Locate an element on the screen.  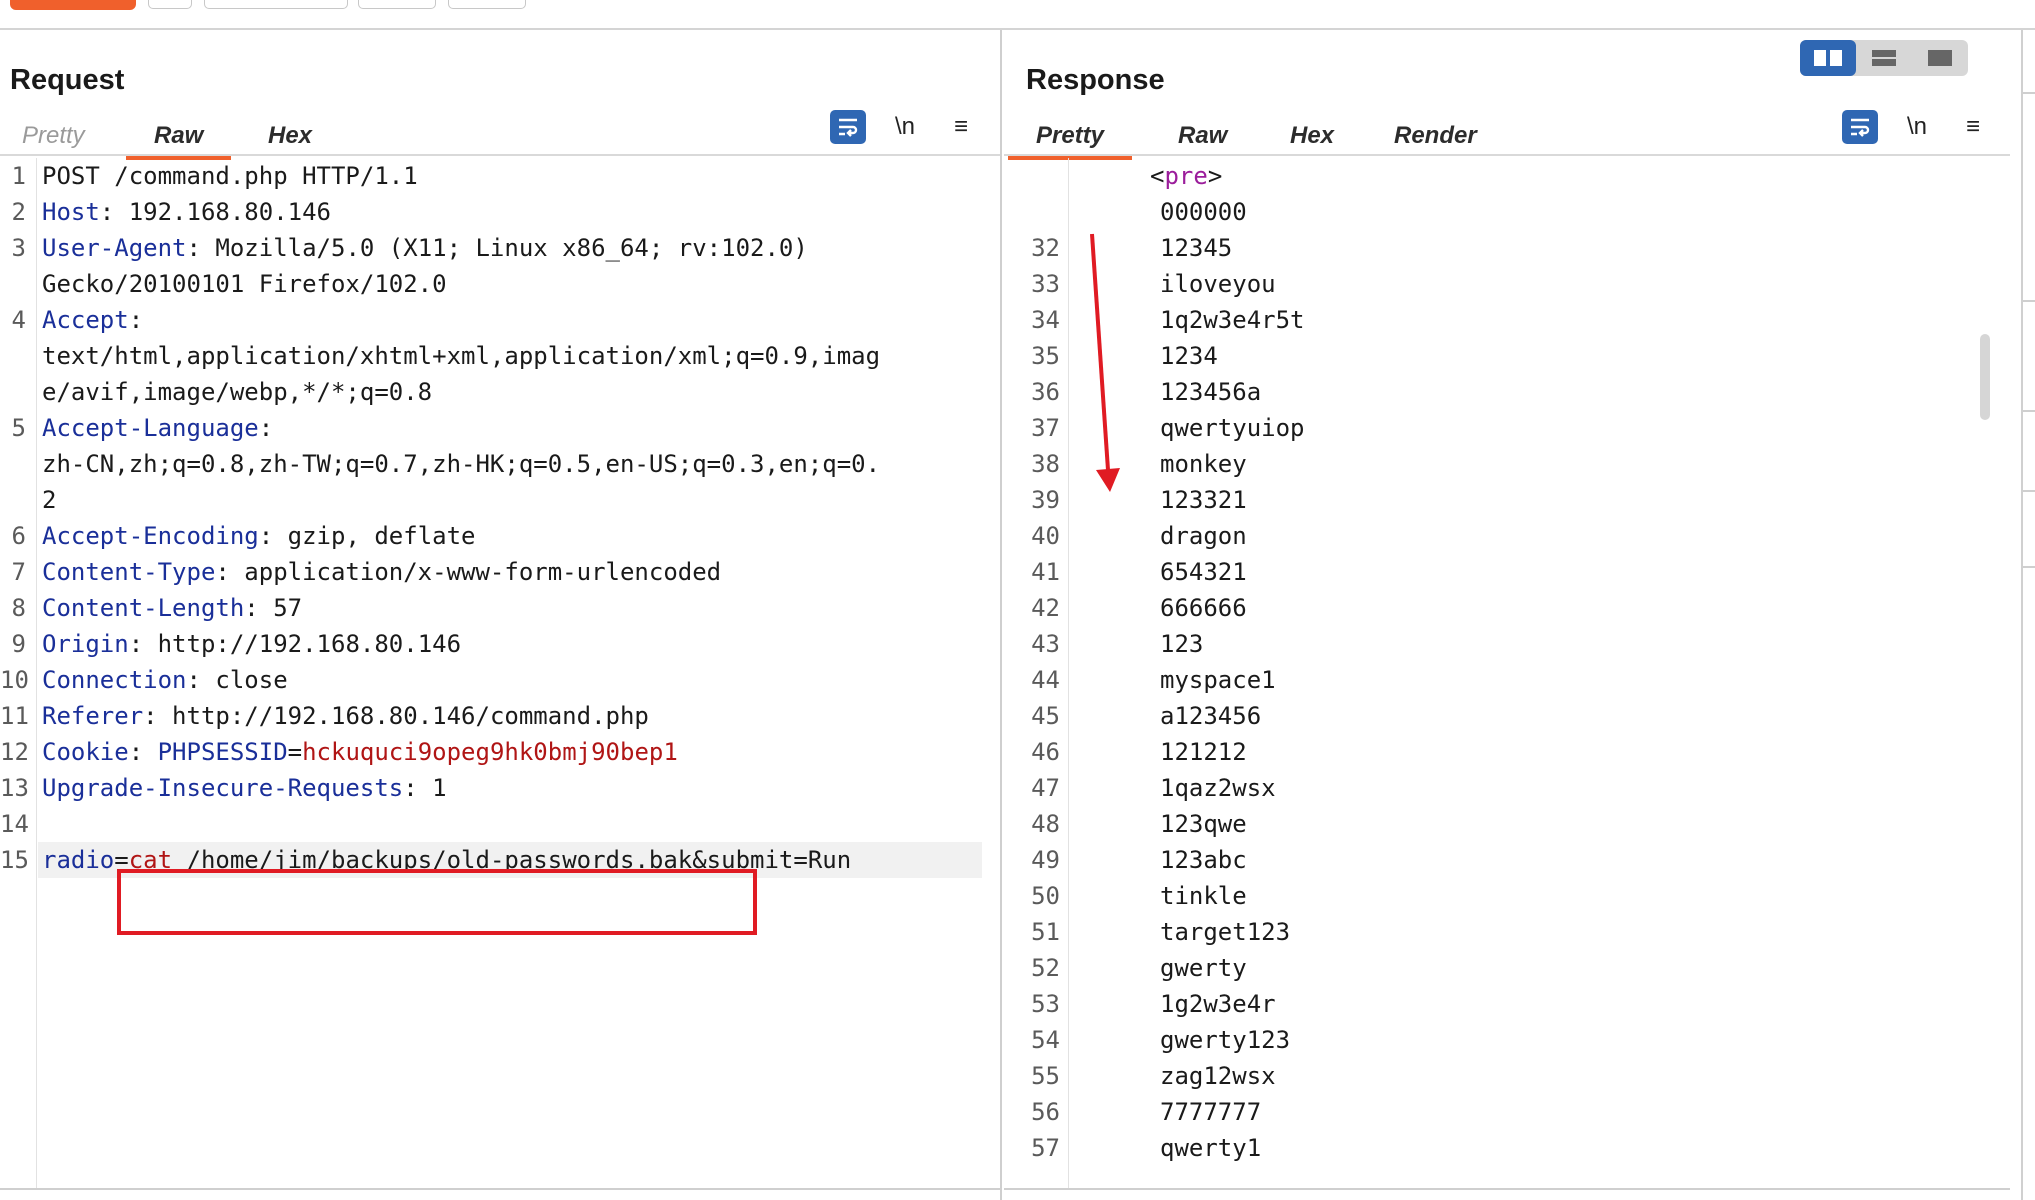
top-toolbar: ˇ is located at coordinates (1017, 15).